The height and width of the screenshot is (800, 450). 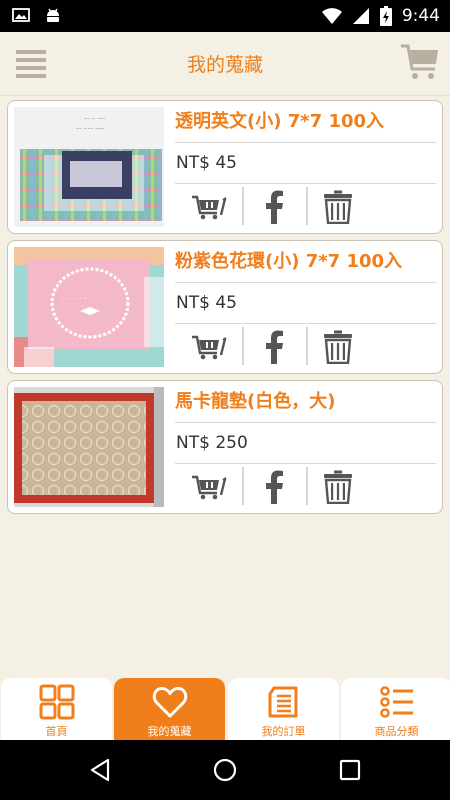 I want to click on signal-icon, so click(x=360, y=16).